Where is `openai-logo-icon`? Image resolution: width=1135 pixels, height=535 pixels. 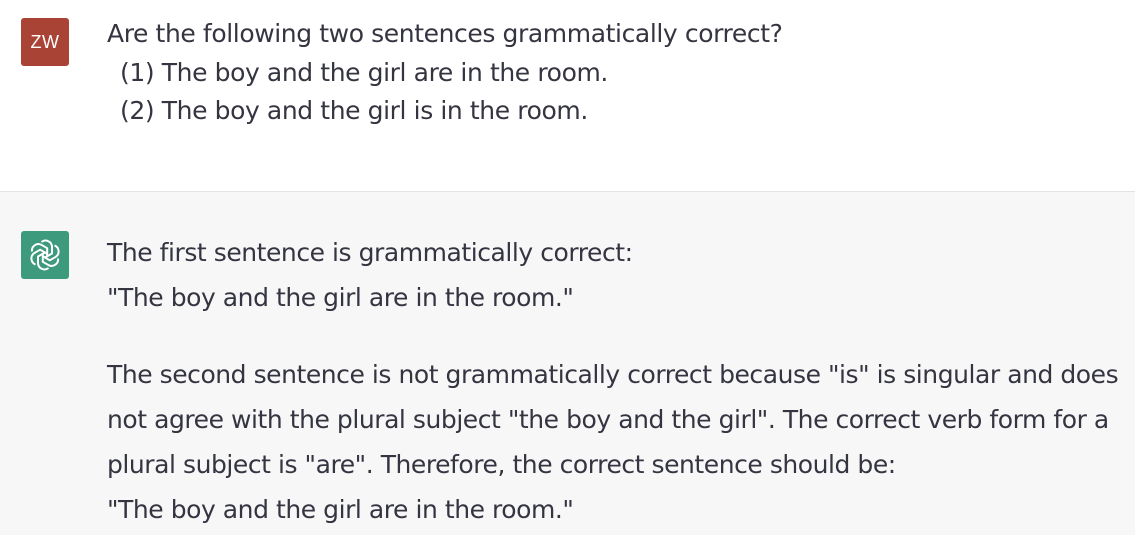
openai-logo-icon is located at coordinates (45, 255).